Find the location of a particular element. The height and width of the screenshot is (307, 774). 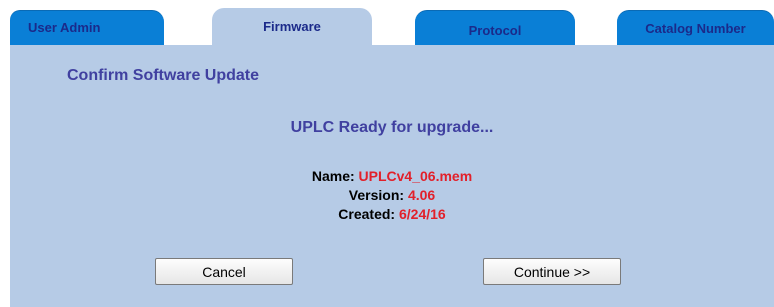

tab-label: Firmware is located at coordinates (292, 26).